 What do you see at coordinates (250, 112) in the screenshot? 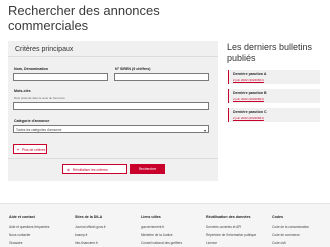
I see `bulletin-title: Dernière parution C` at bounding box center [250, 112].